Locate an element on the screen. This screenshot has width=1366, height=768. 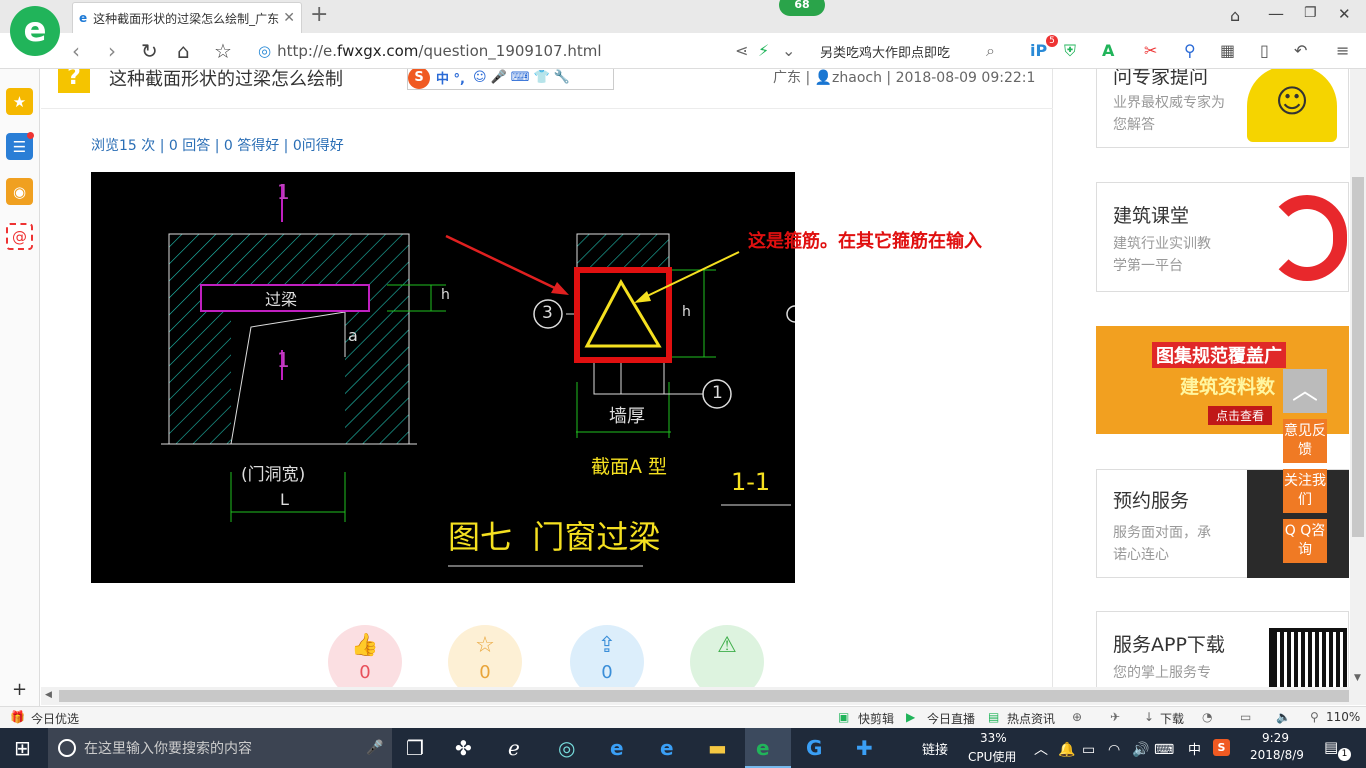
qq-button: Q Q咨询 is located at coordinates (1305, 541).